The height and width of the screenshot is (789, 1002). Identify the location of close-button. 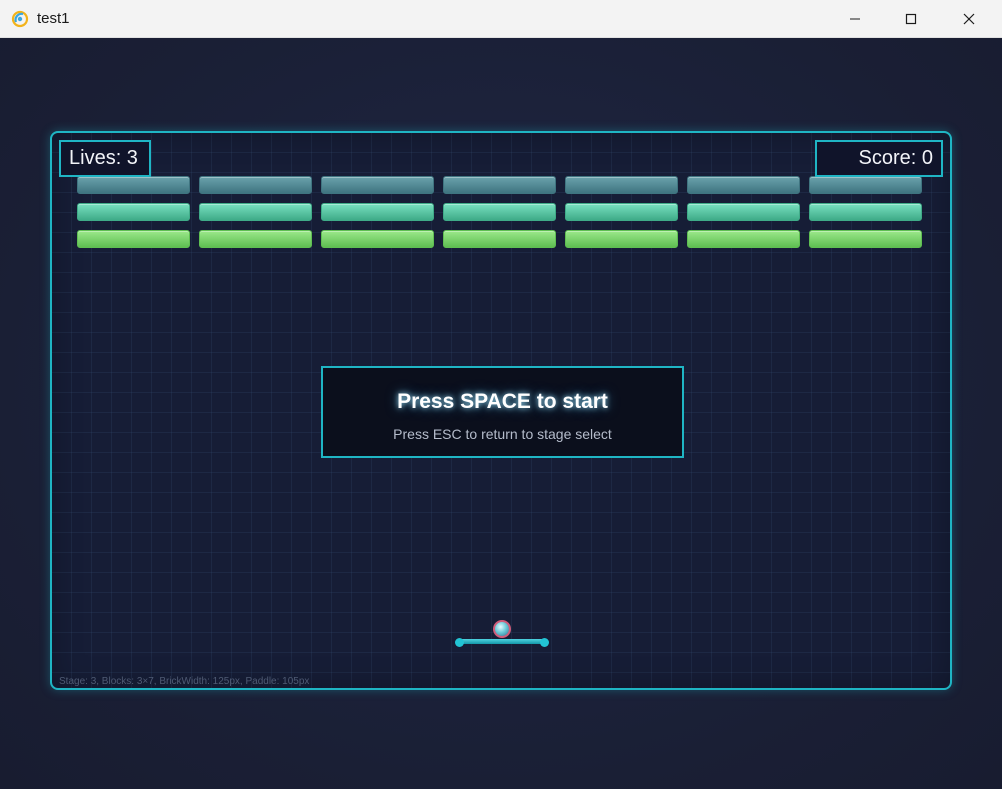
(969, 18).